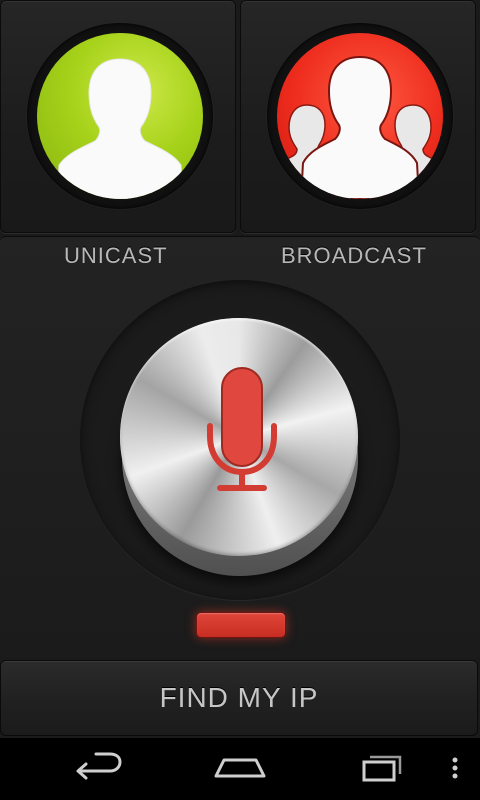 This screenshot has width=480, height=800. Describe the element at coordinates (360, 127) in the screenshot. I see `group-people-icon` at that location.